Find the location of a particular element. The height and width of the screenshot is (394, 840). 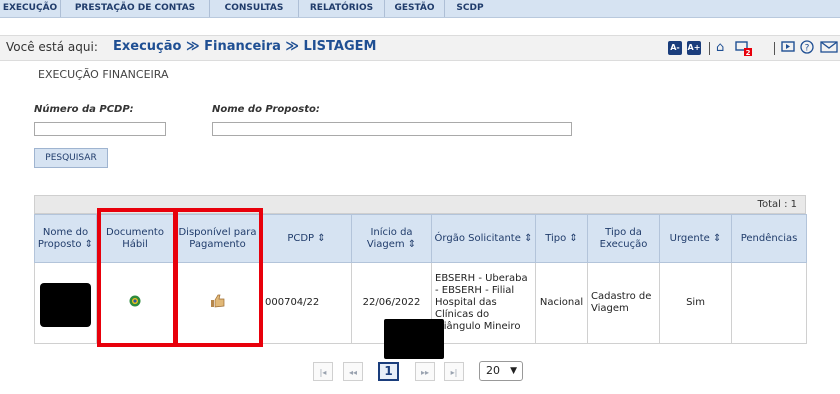

col-pcdp: PCDP ⇕ is located at coordinates (306, 238).